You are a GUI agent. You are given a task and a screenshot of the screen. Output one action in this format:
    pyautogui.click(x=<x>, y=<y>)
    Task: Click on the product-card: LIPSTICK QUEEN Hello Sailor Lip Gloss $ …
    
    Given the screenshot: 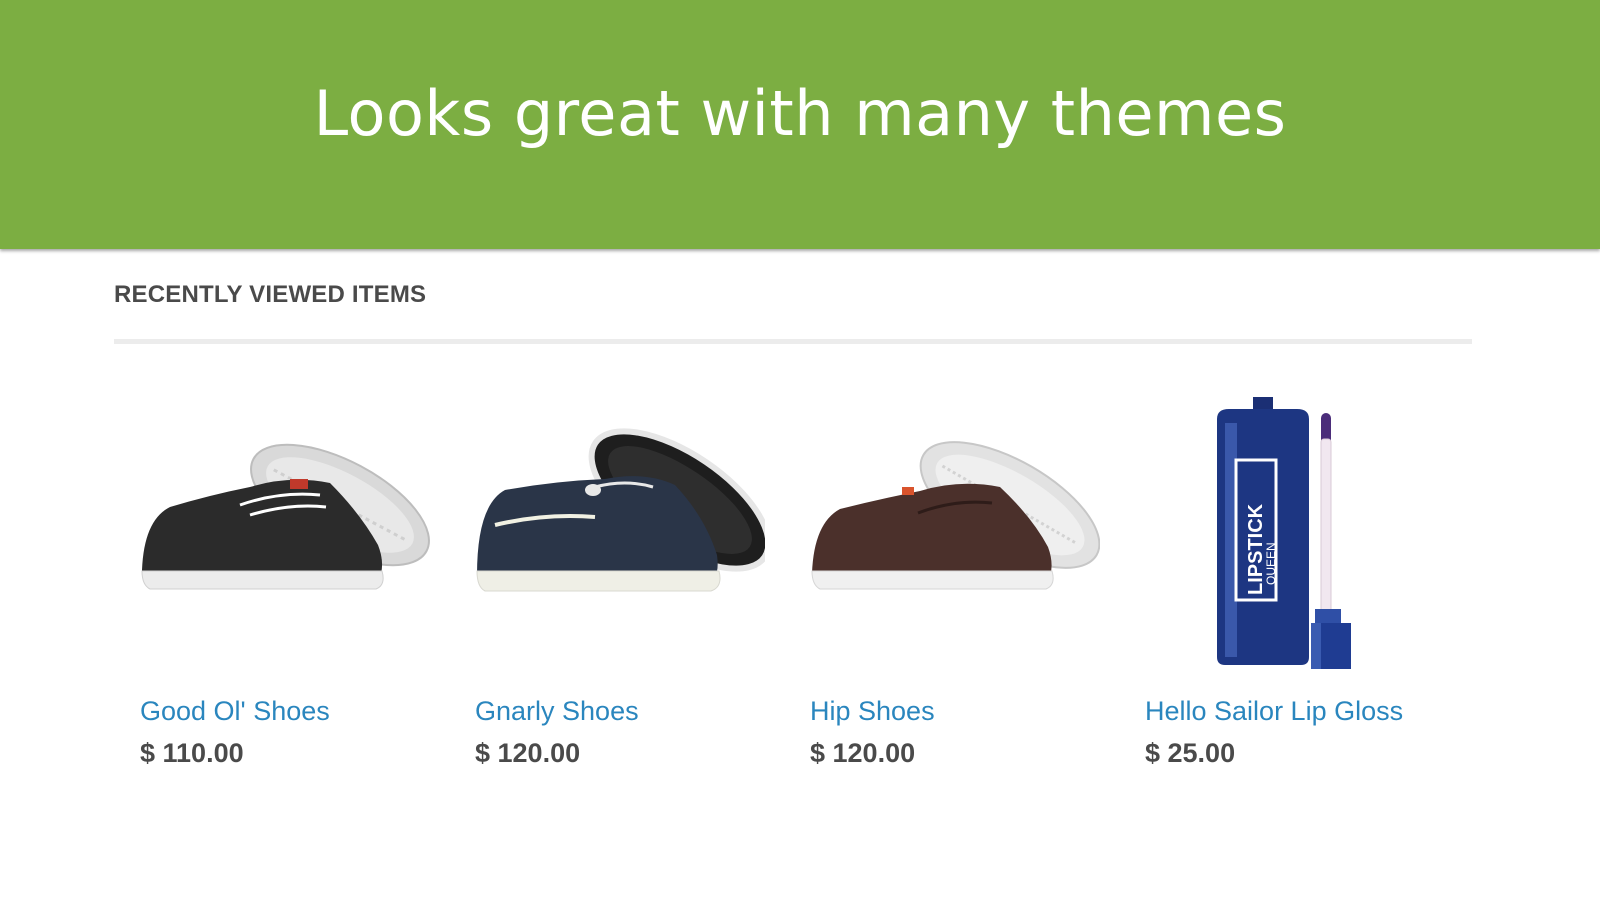 What is the action you would take?
    pyautogui.click(x=1295, y=585)
    